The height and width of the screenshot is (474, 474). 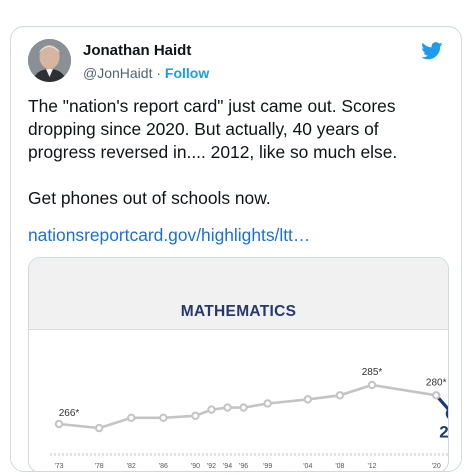 What do you see at coordinates (131, 466) in the screenshot?
I see `x-tick-label: '82` at bounding box center [131, 466].